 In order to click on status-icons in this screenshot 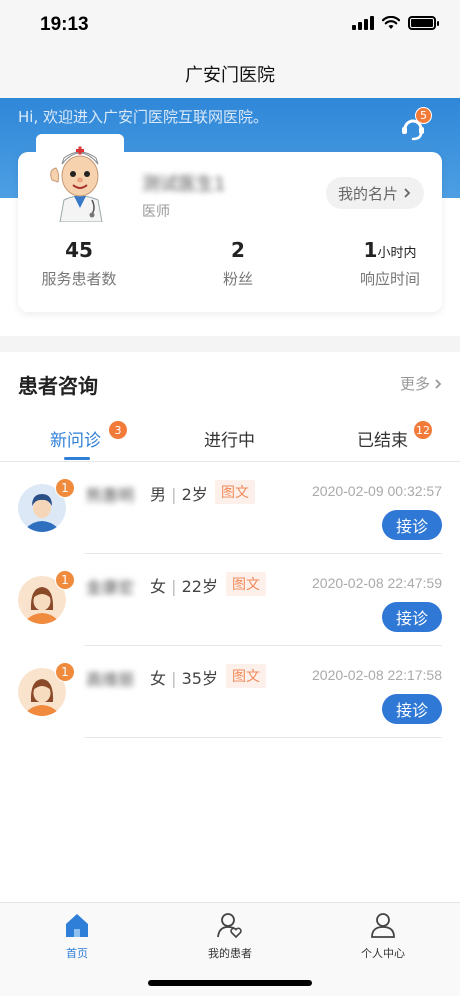, I will do `click(395, 23)`.